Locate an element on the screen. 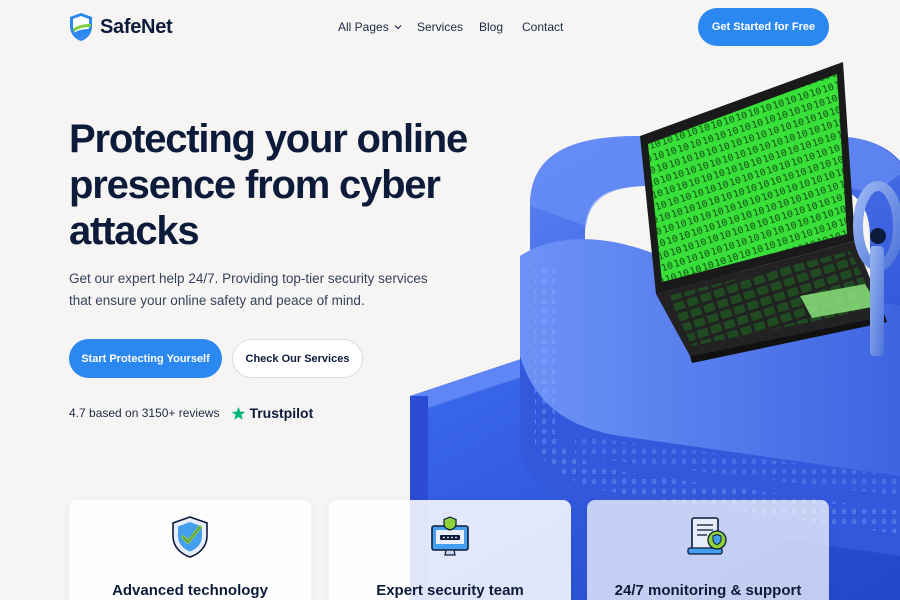  nav-item-all-pages: All Pages is located at coordinates (377, 27).